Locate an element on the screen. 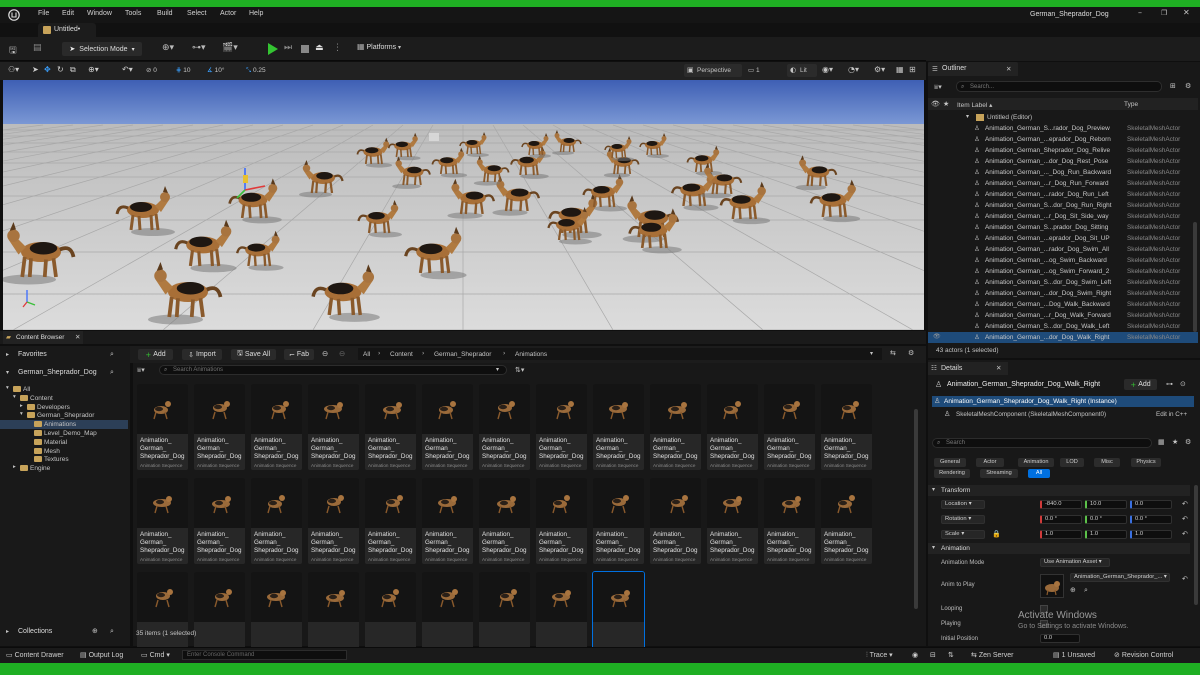 The height and width of the screenshot is (675, 1200). outliner-scrollbar is located at coordinates (1195, 277).